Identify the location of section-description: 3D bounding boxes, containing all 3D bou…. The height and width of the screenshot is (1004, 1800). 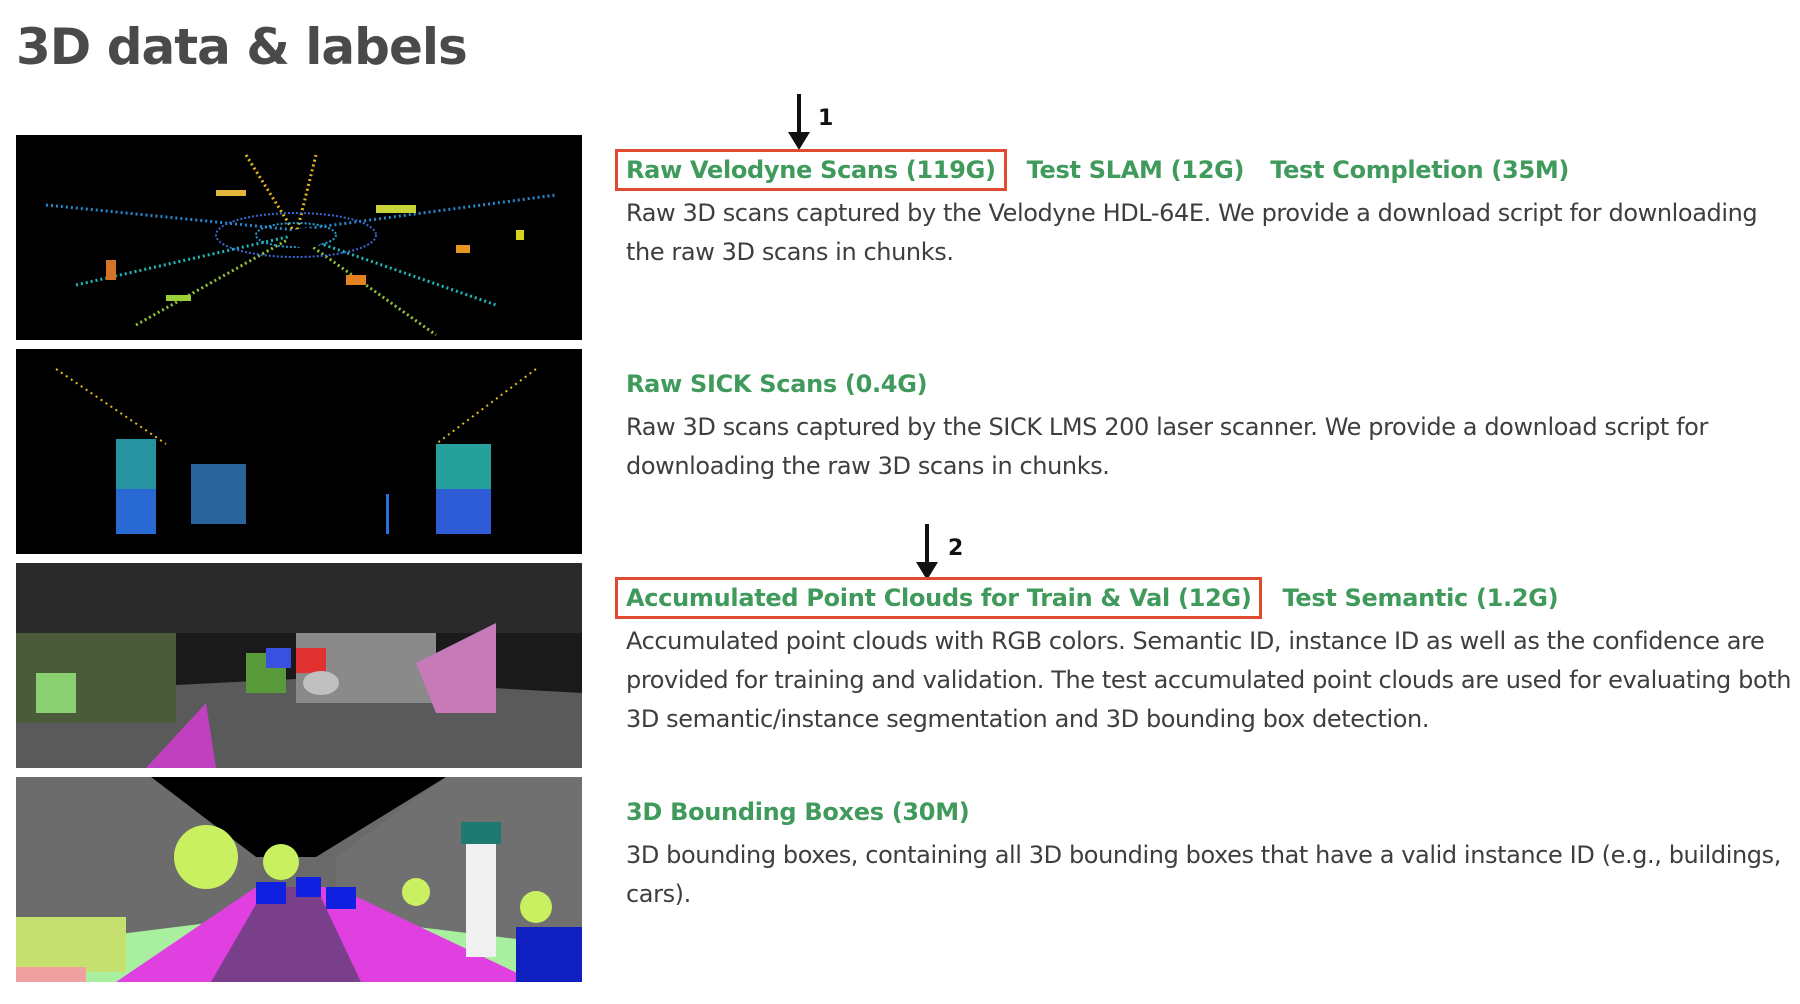
(1203, 874).